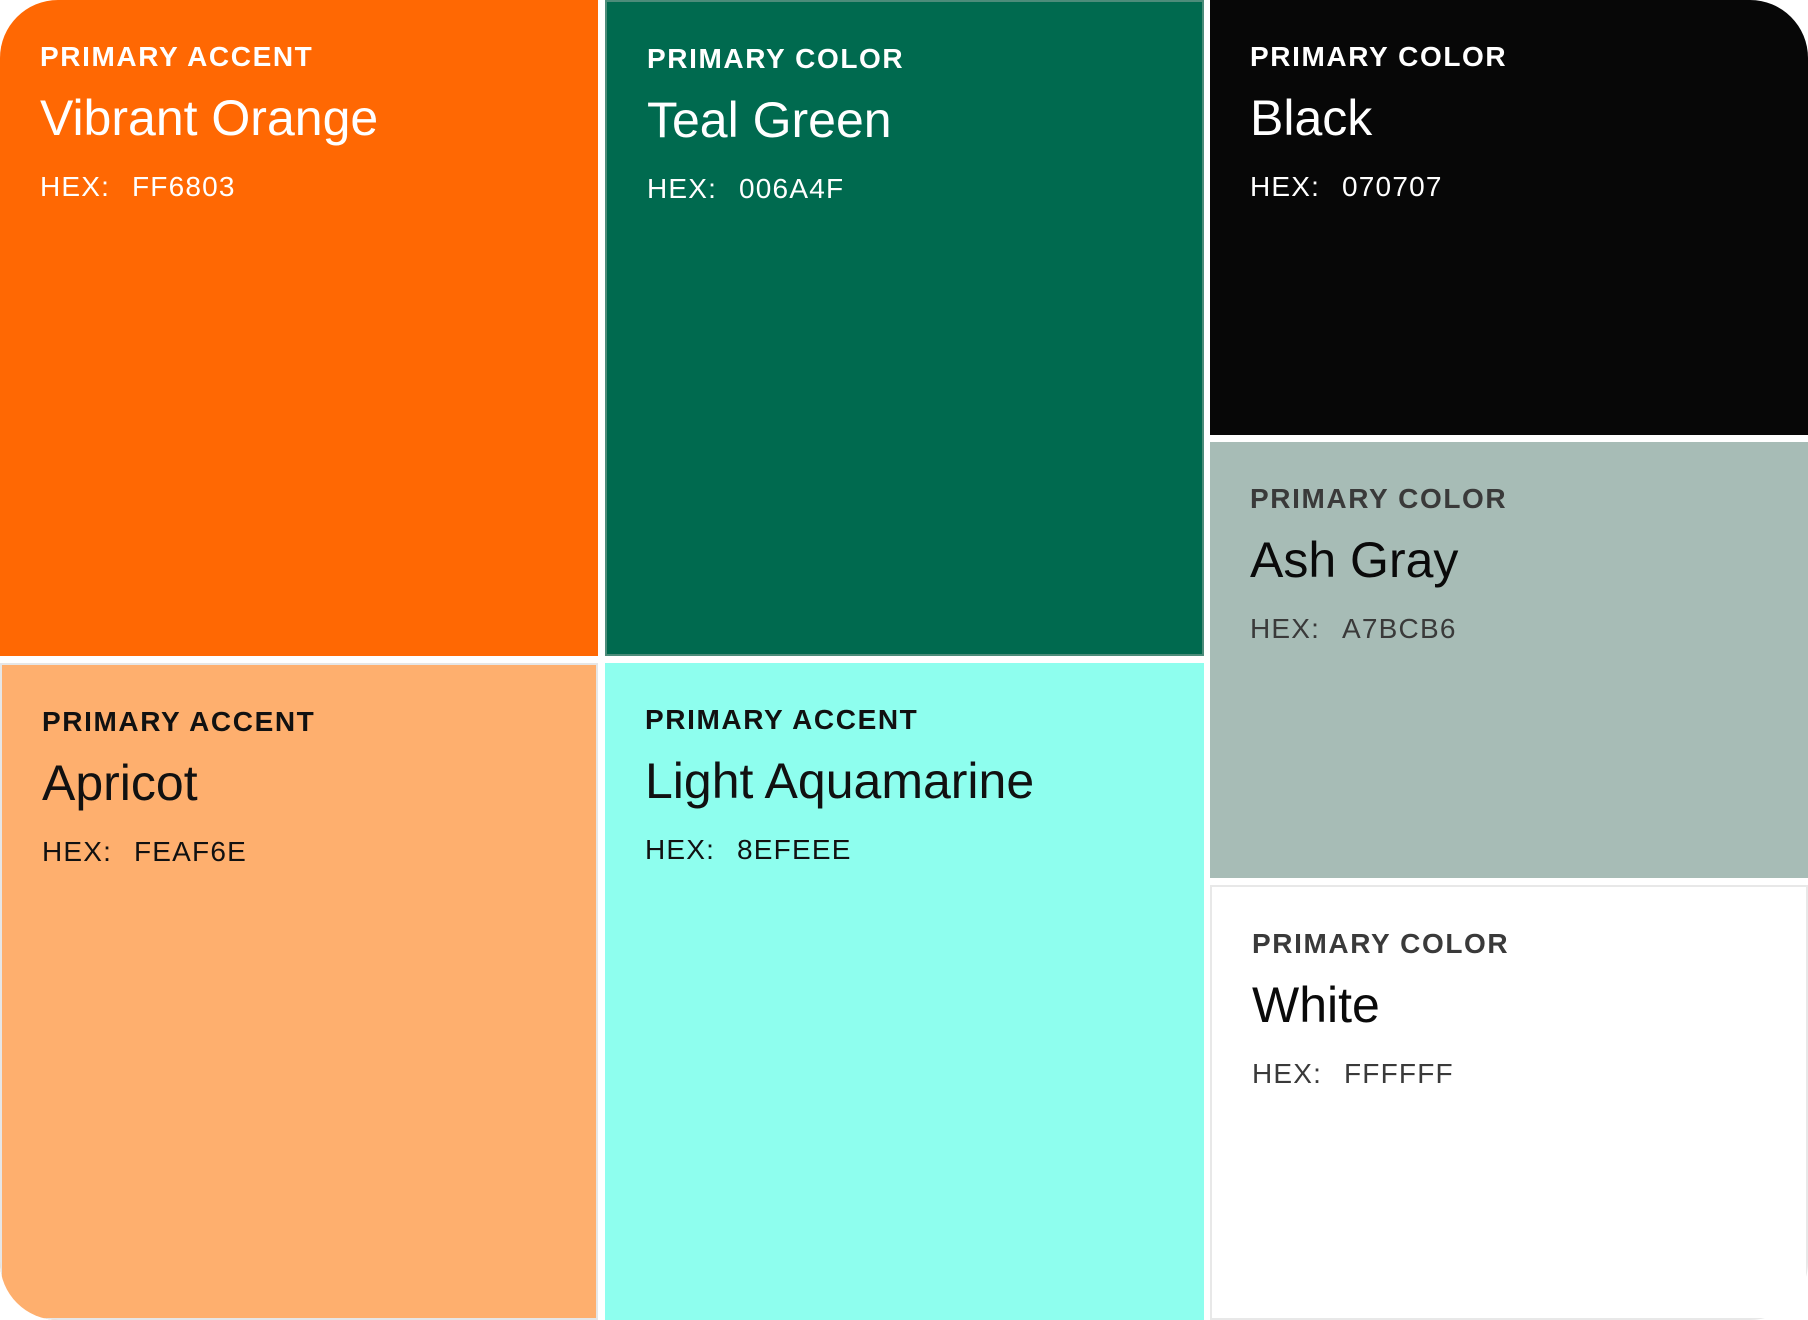  Describe the element at coordinates (1316, 1005) in the screenshot. I see `swatch-name: White` at that location.